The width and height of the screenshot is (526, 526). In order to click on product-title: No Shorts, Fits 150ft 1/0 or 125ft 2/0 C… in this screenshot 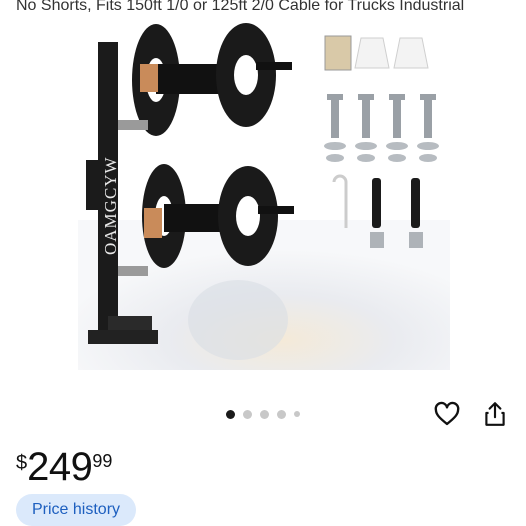, I will do `click(240, 7)`.